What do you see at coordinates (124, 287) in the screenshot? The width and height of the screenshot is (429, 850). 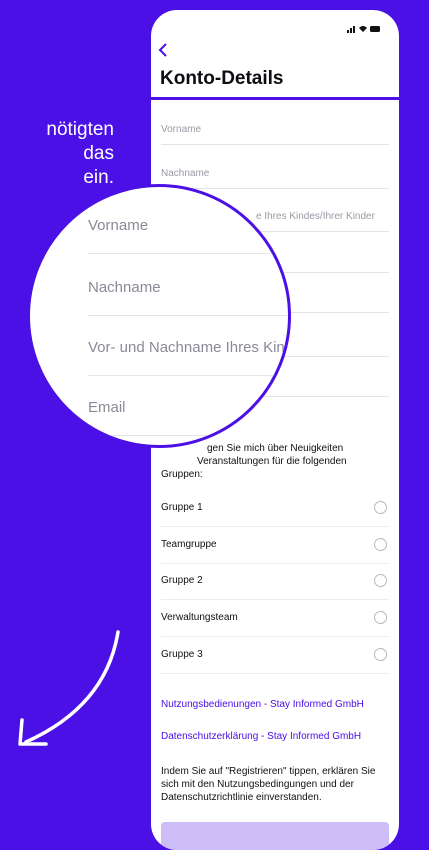 I see `magnified-last-name-label: Nachname` at bounding box center [124, 287].